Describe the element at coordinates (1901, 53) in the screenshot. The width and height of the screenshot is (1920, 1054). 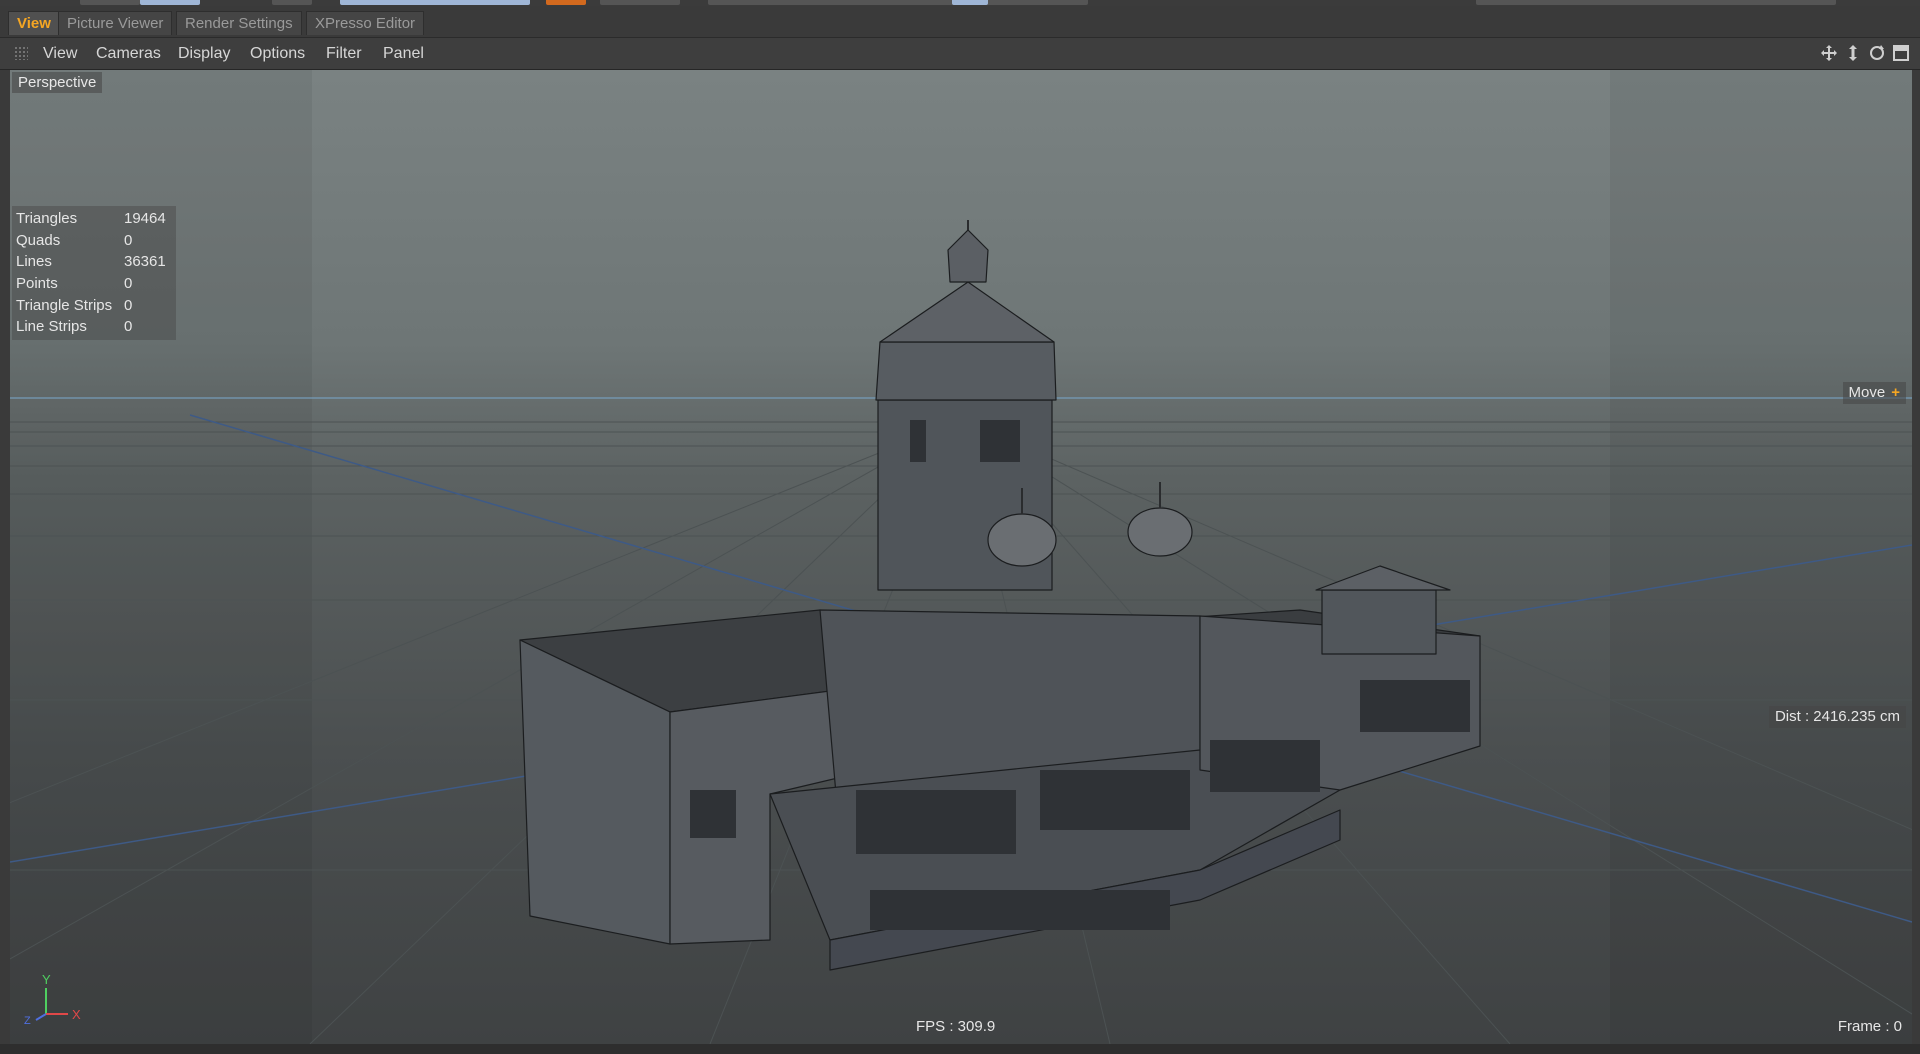
I see `toggle-layout-icon` at that location.